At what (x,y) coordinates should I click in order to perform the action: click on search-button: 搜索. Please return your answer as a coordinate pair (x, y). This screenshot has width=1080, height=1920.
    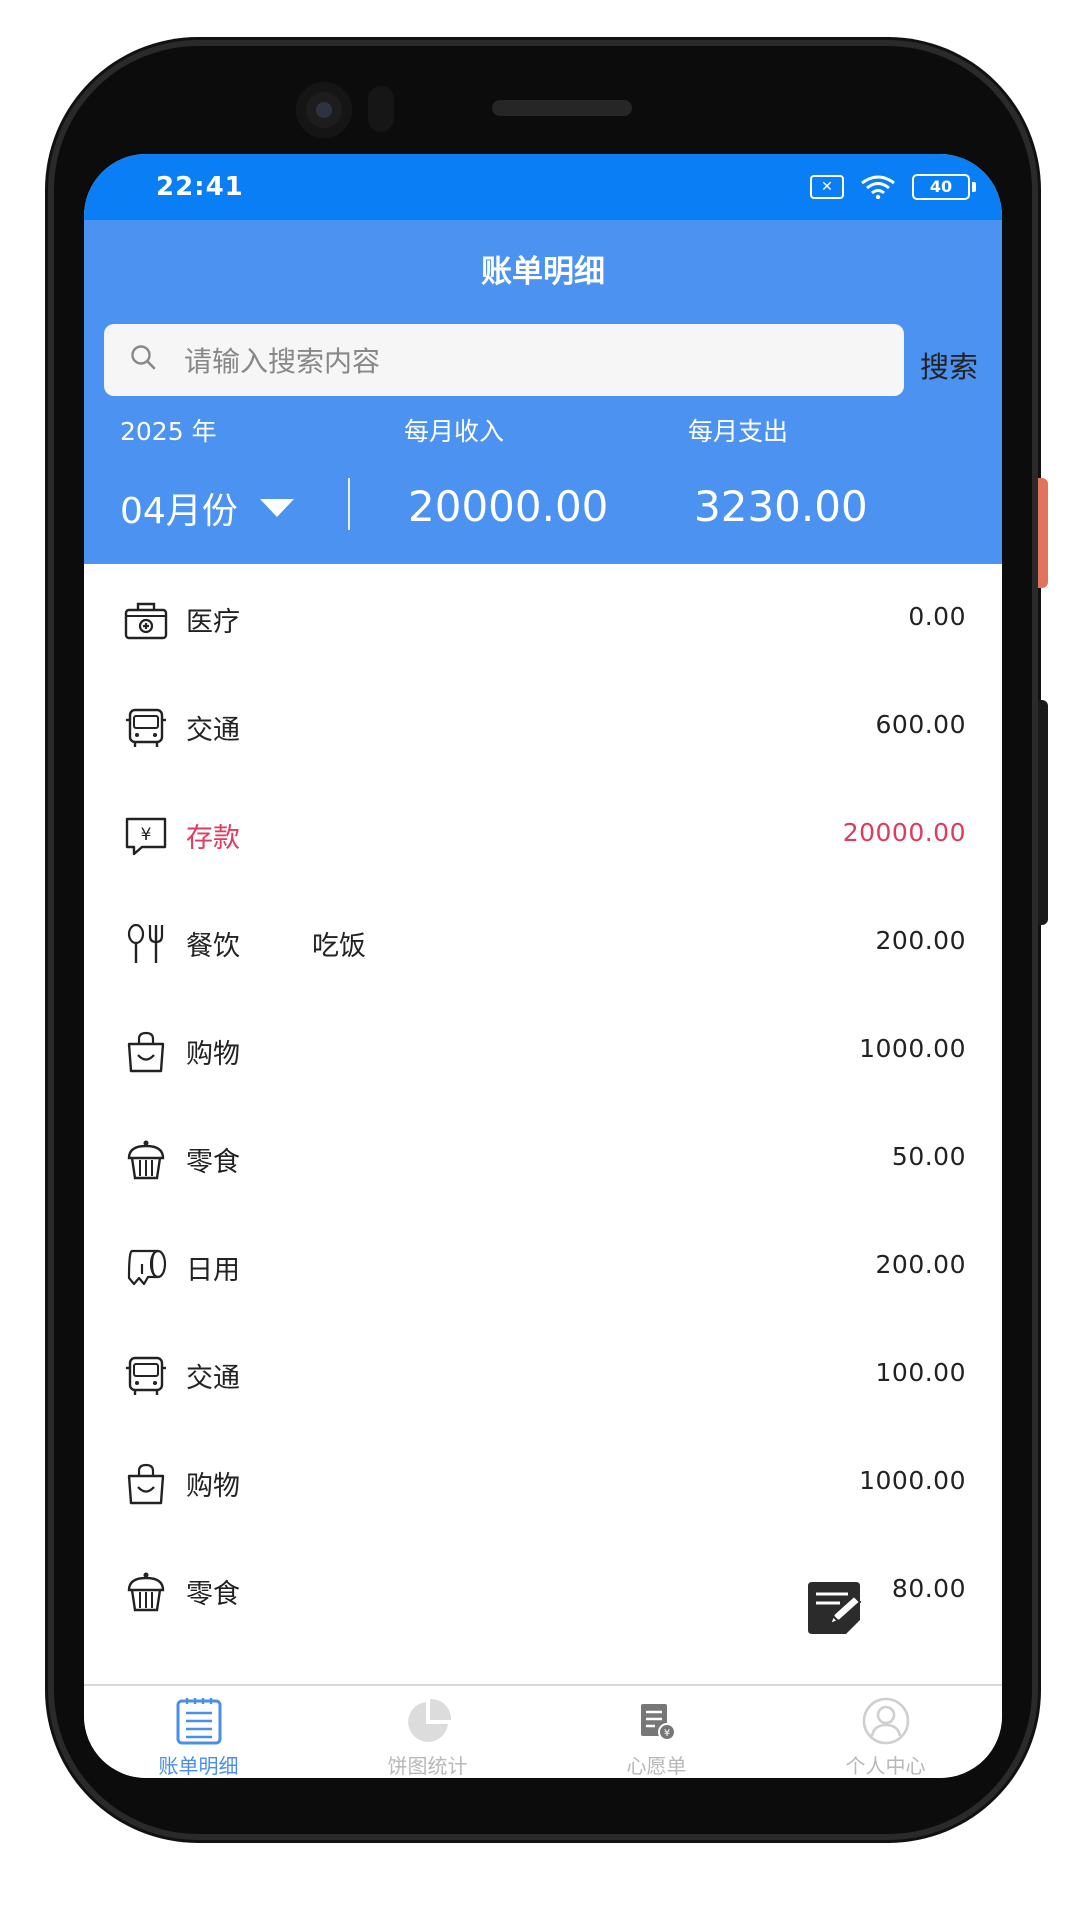
    Looking at the image, I should click on (949, 365).